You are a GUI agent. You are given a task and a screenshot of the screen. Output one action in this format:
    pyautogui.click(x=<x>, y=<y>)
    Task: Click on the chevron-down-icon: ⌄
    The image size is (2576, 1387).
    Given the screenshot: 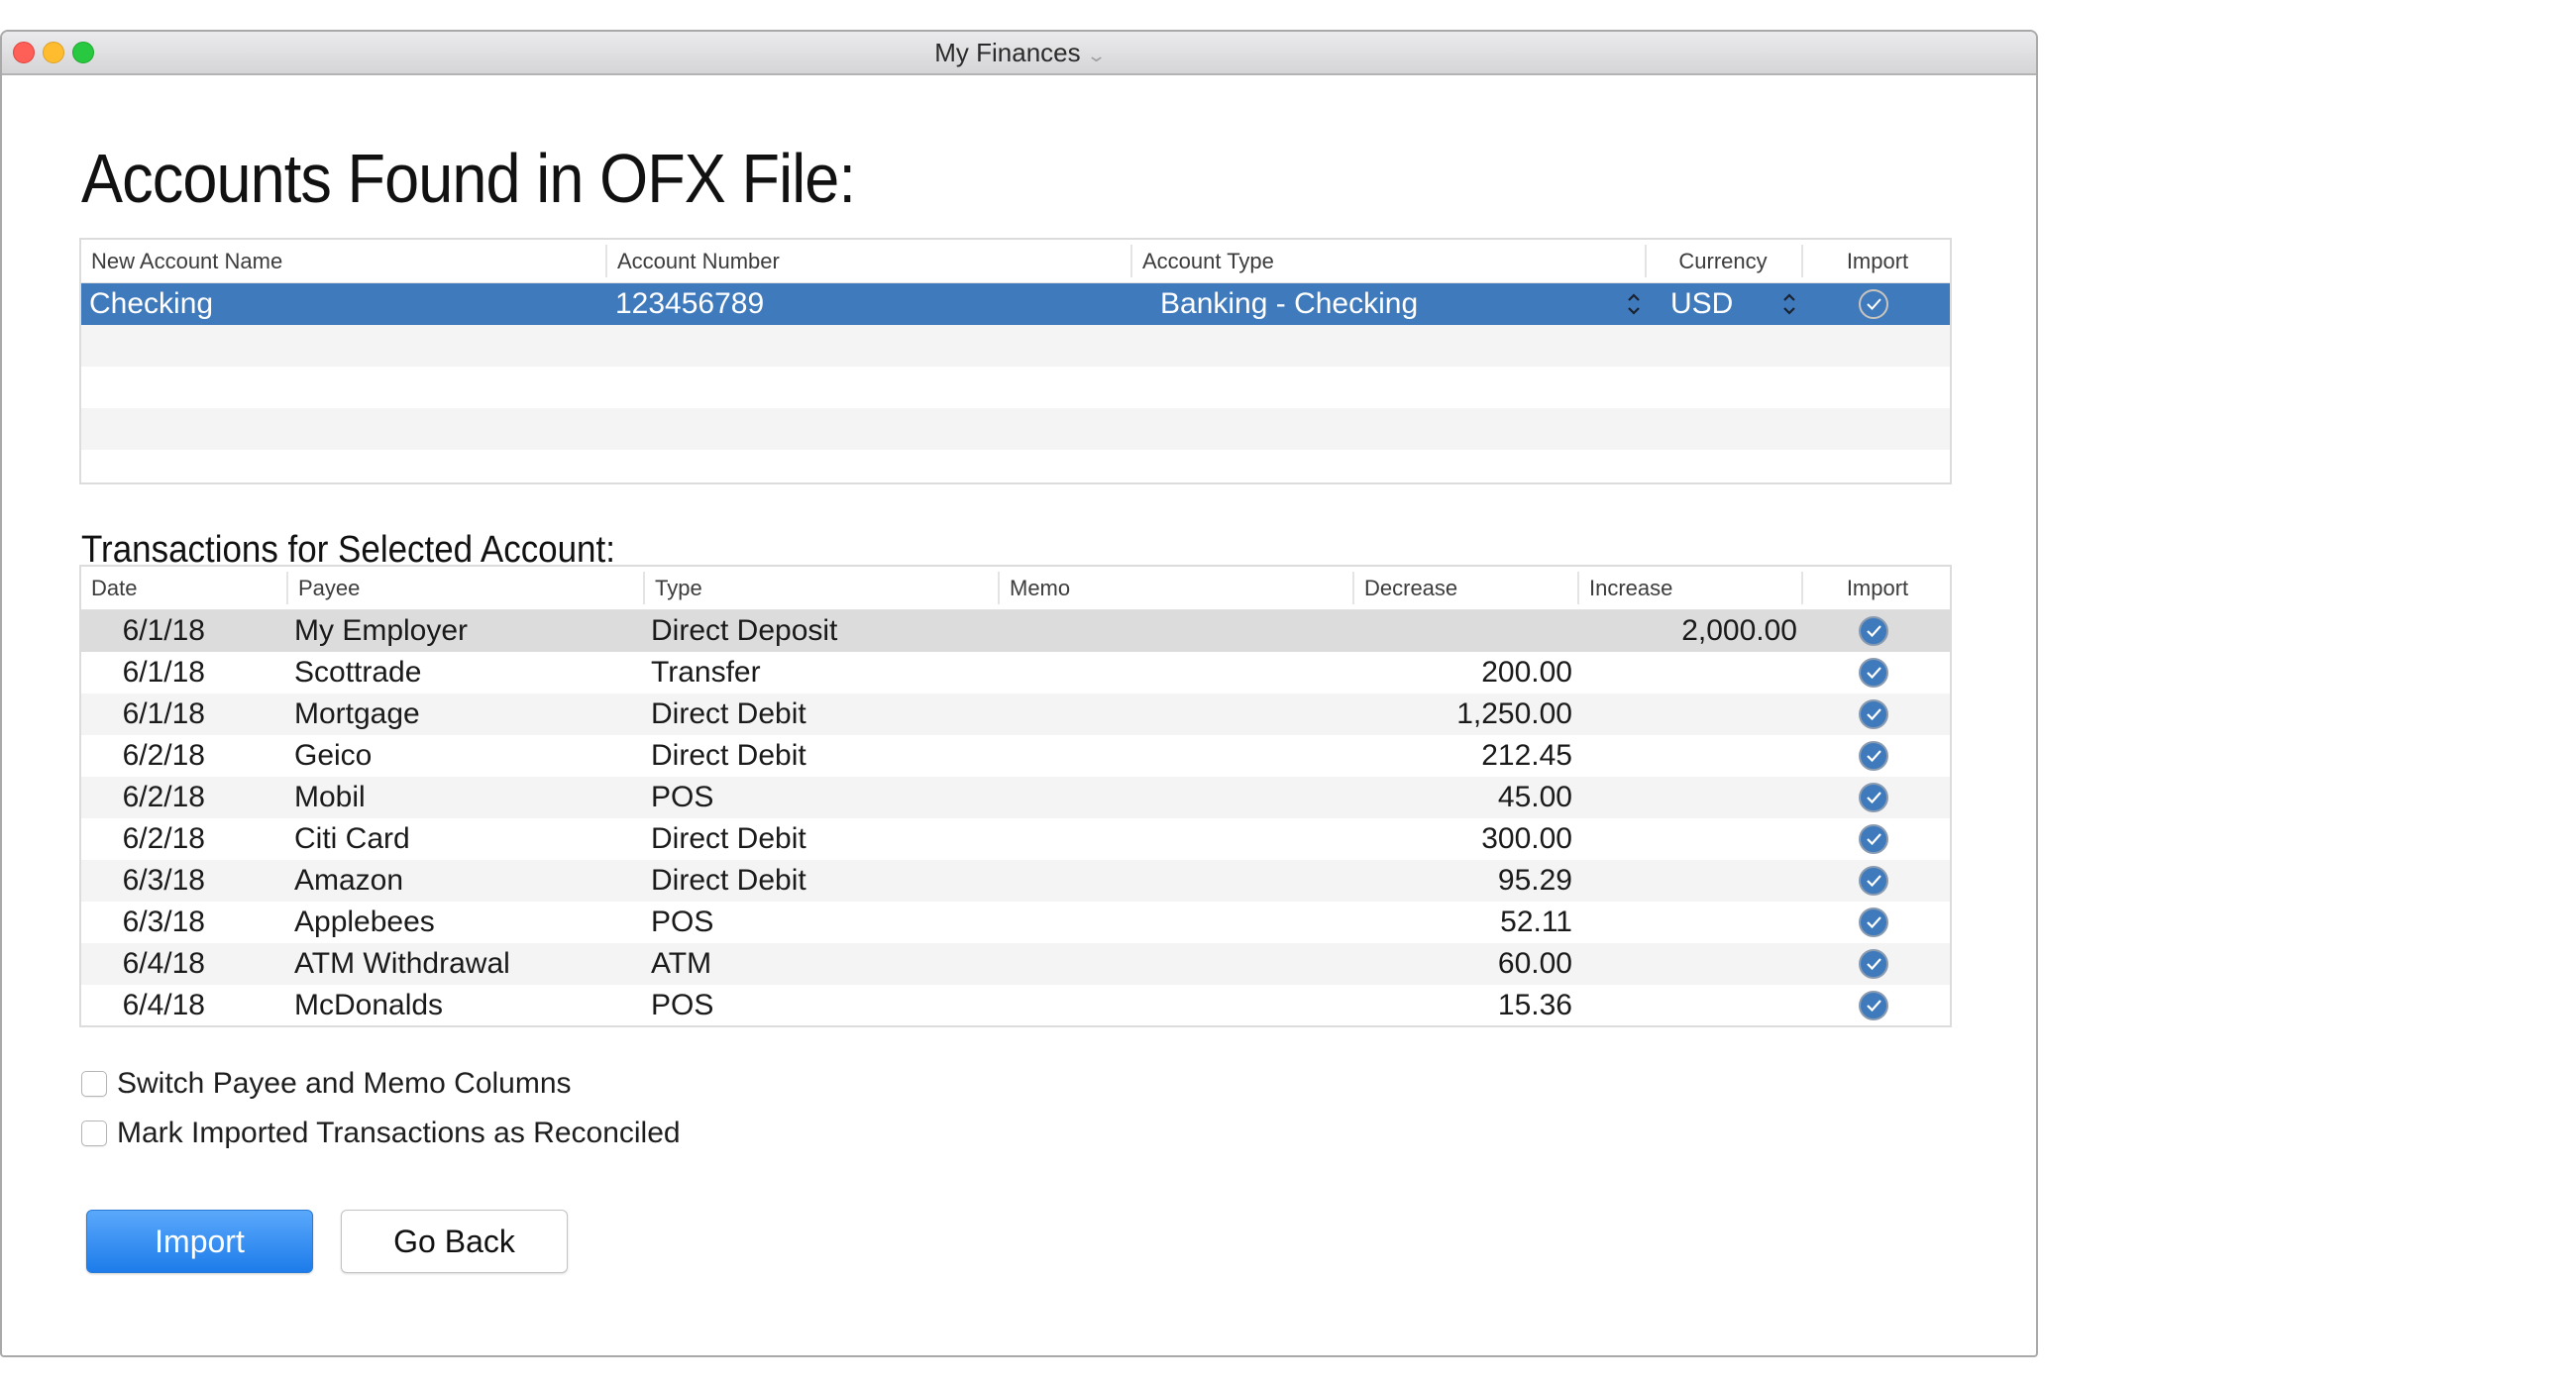 What is the action you would take?
    pyautogui.click(x=1096, y=55)
    